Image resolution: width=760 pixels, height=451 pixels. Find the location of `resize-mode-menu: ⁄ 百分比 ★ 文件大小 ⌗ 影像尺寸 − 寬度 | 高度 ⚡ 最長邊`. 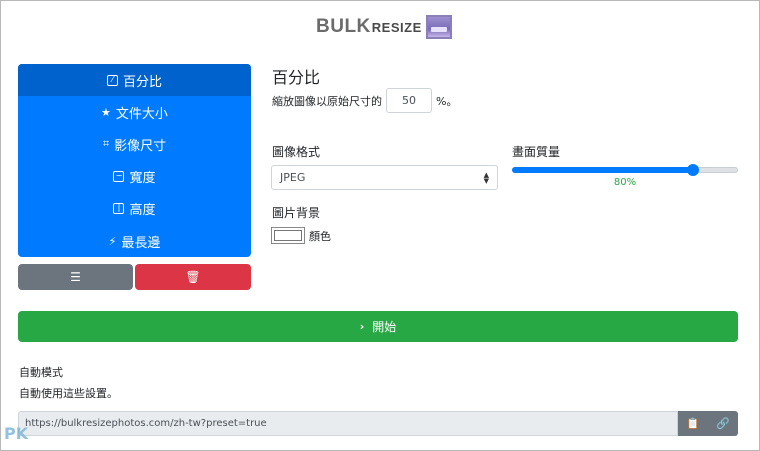

resize-mode-menu: ⁄ 百分比 ★ 文件大小 ⌗ 影像尺寸 − 寬度 | 高度 ⚡ 最長邊 is located at coordinates (134, 161).